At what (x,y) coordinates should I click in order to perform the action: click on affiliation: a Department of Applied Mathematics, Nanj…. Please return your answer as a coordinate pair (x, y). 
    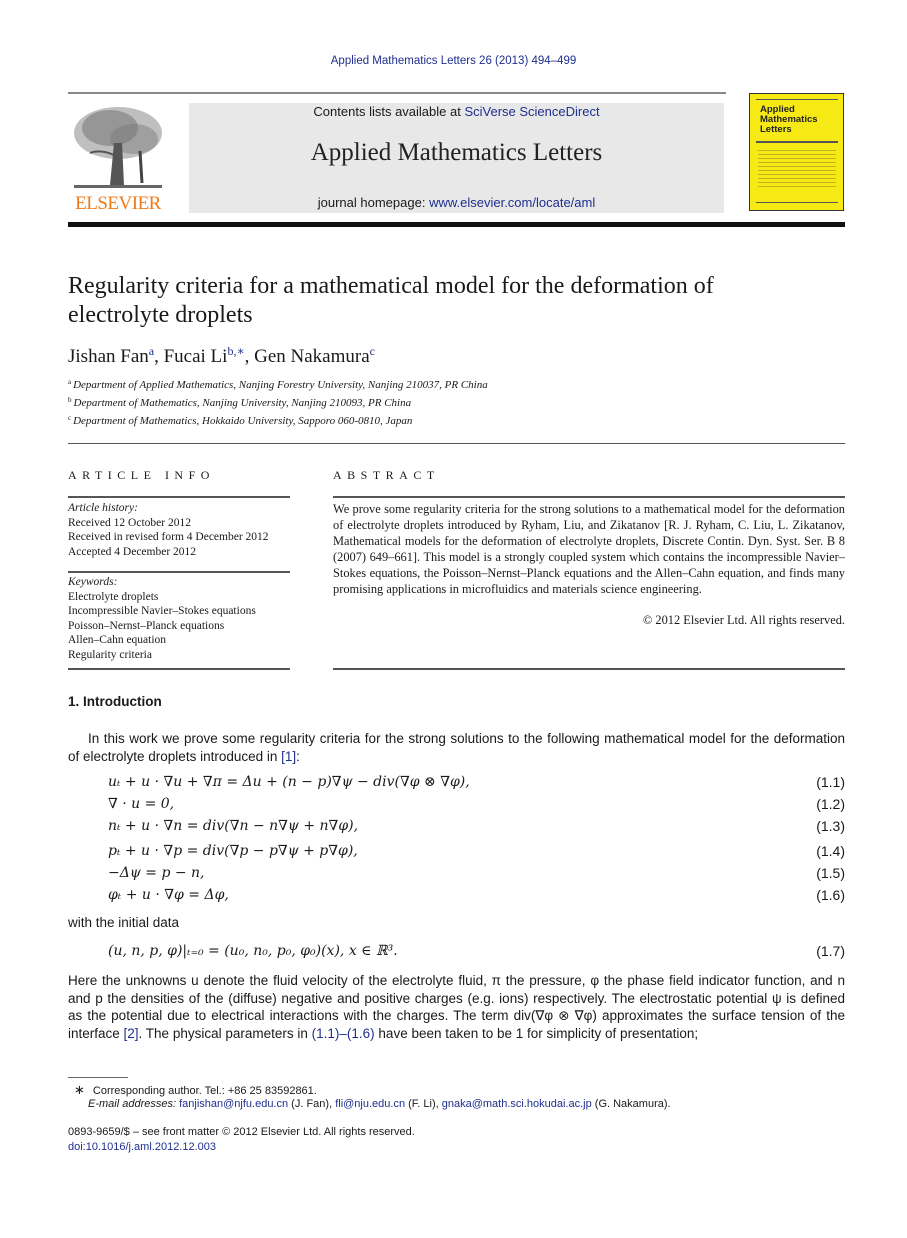
    Looking at the image, I should click on (278, 384).